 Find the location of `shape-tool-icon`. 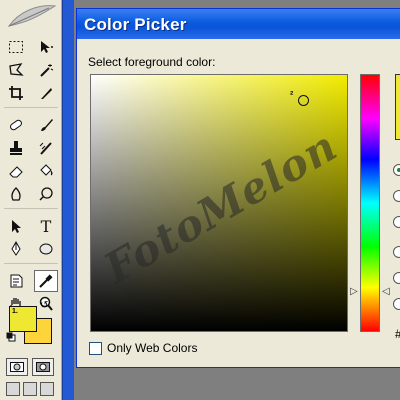

shape-tool-icon is located at coordinates (46, 249).